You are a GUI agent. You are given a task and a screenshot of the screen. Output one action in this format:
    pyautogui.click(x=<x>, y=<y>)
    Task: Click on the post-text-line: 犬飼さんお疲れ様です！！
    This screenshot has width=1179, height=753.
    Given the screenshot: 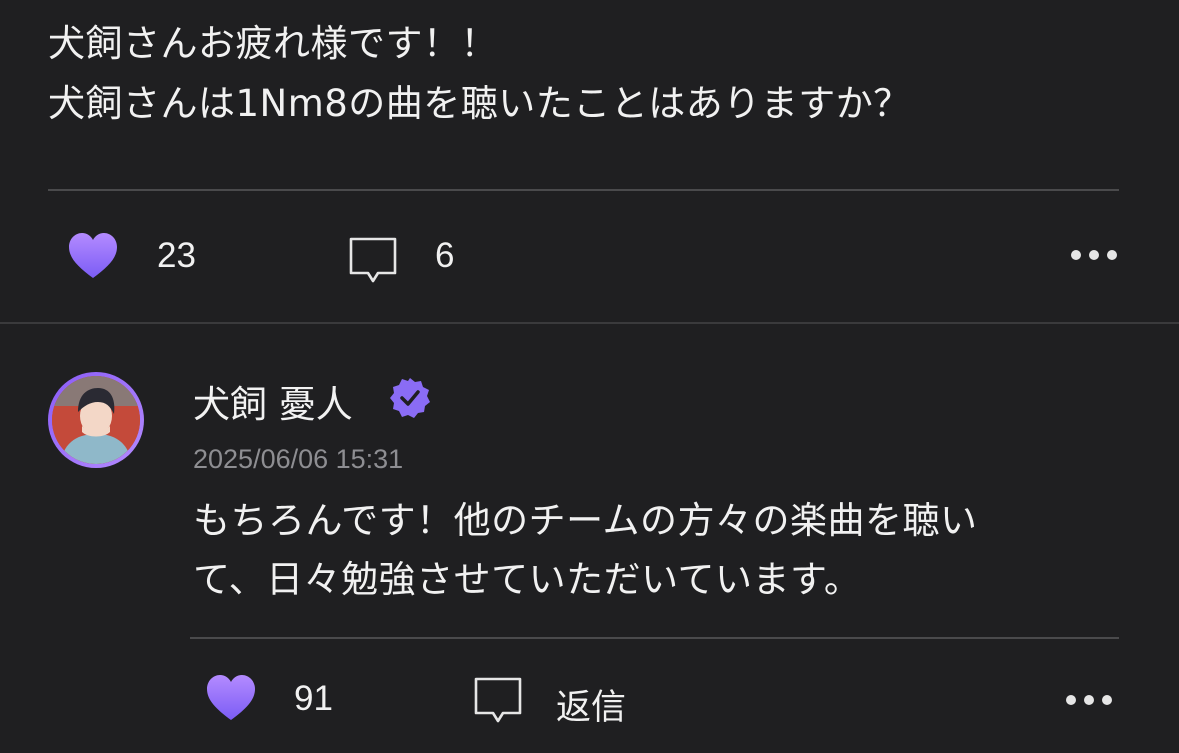 What is the action you would take?
    pyautogui.click(x=273, y=43)
    